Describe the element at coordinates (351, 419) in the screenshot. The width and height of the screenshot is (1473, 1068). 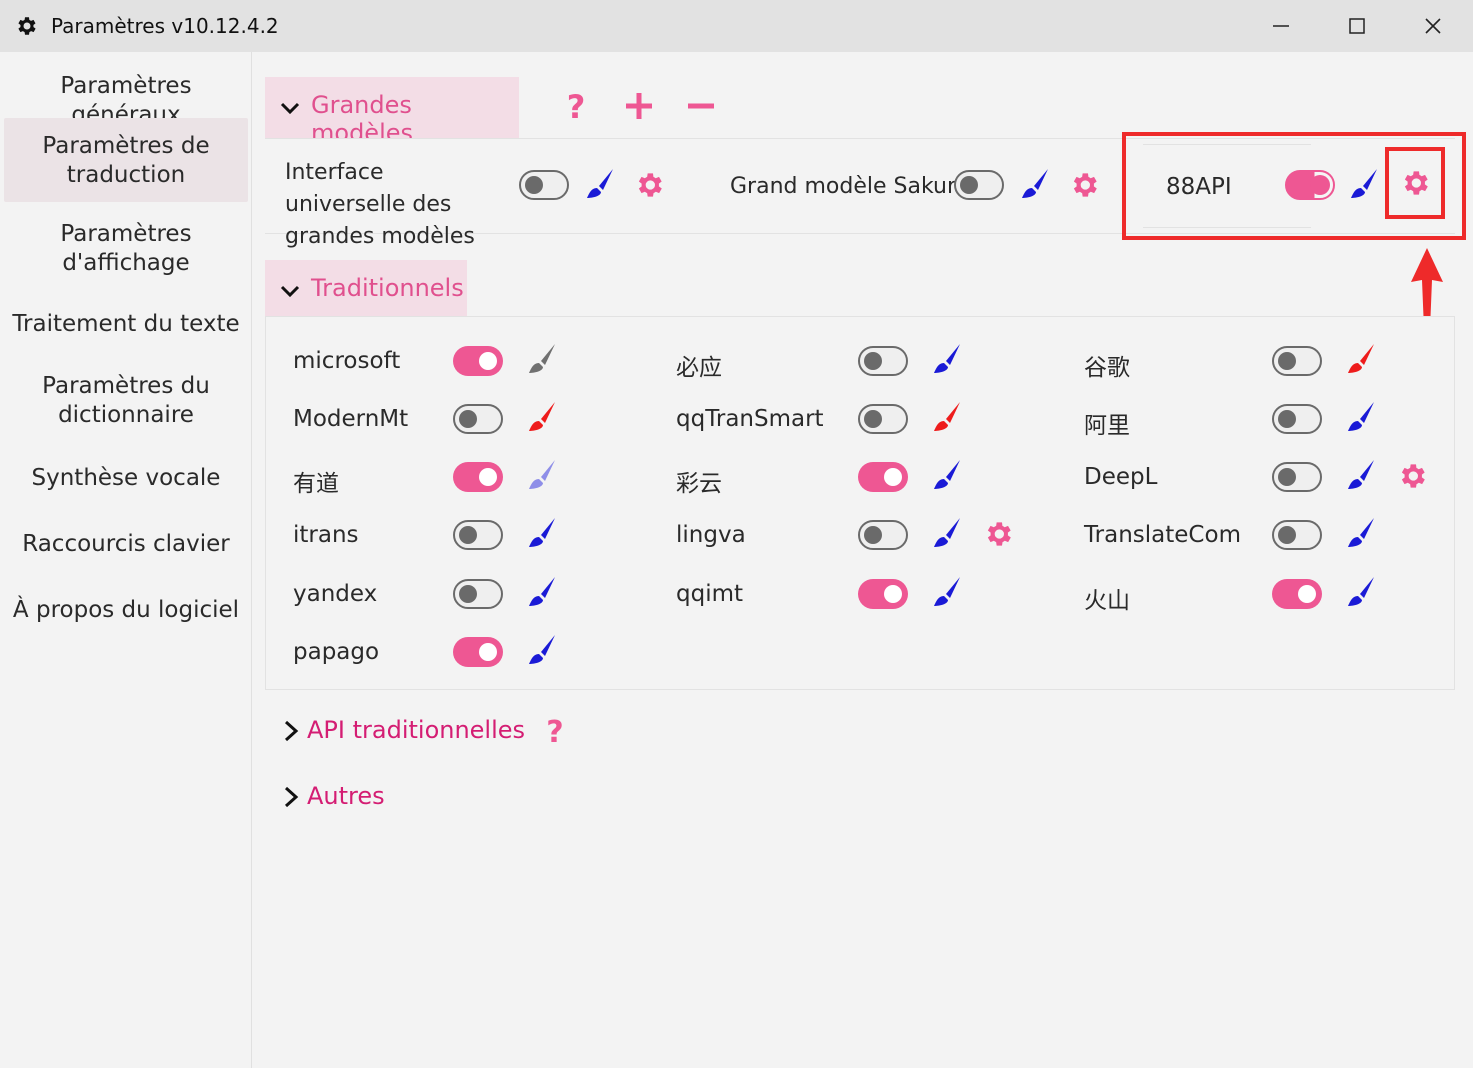
I see `engine-label: ModernMt` at that location.